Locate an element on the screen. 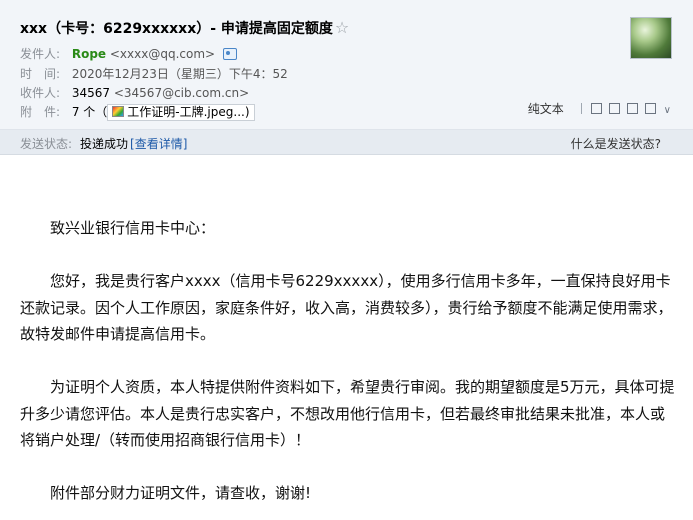  mail-subject: xxx（卡号：6229xxxxxx）- 申请提高固定额度 ☆ is located at coordinates (184, 28).